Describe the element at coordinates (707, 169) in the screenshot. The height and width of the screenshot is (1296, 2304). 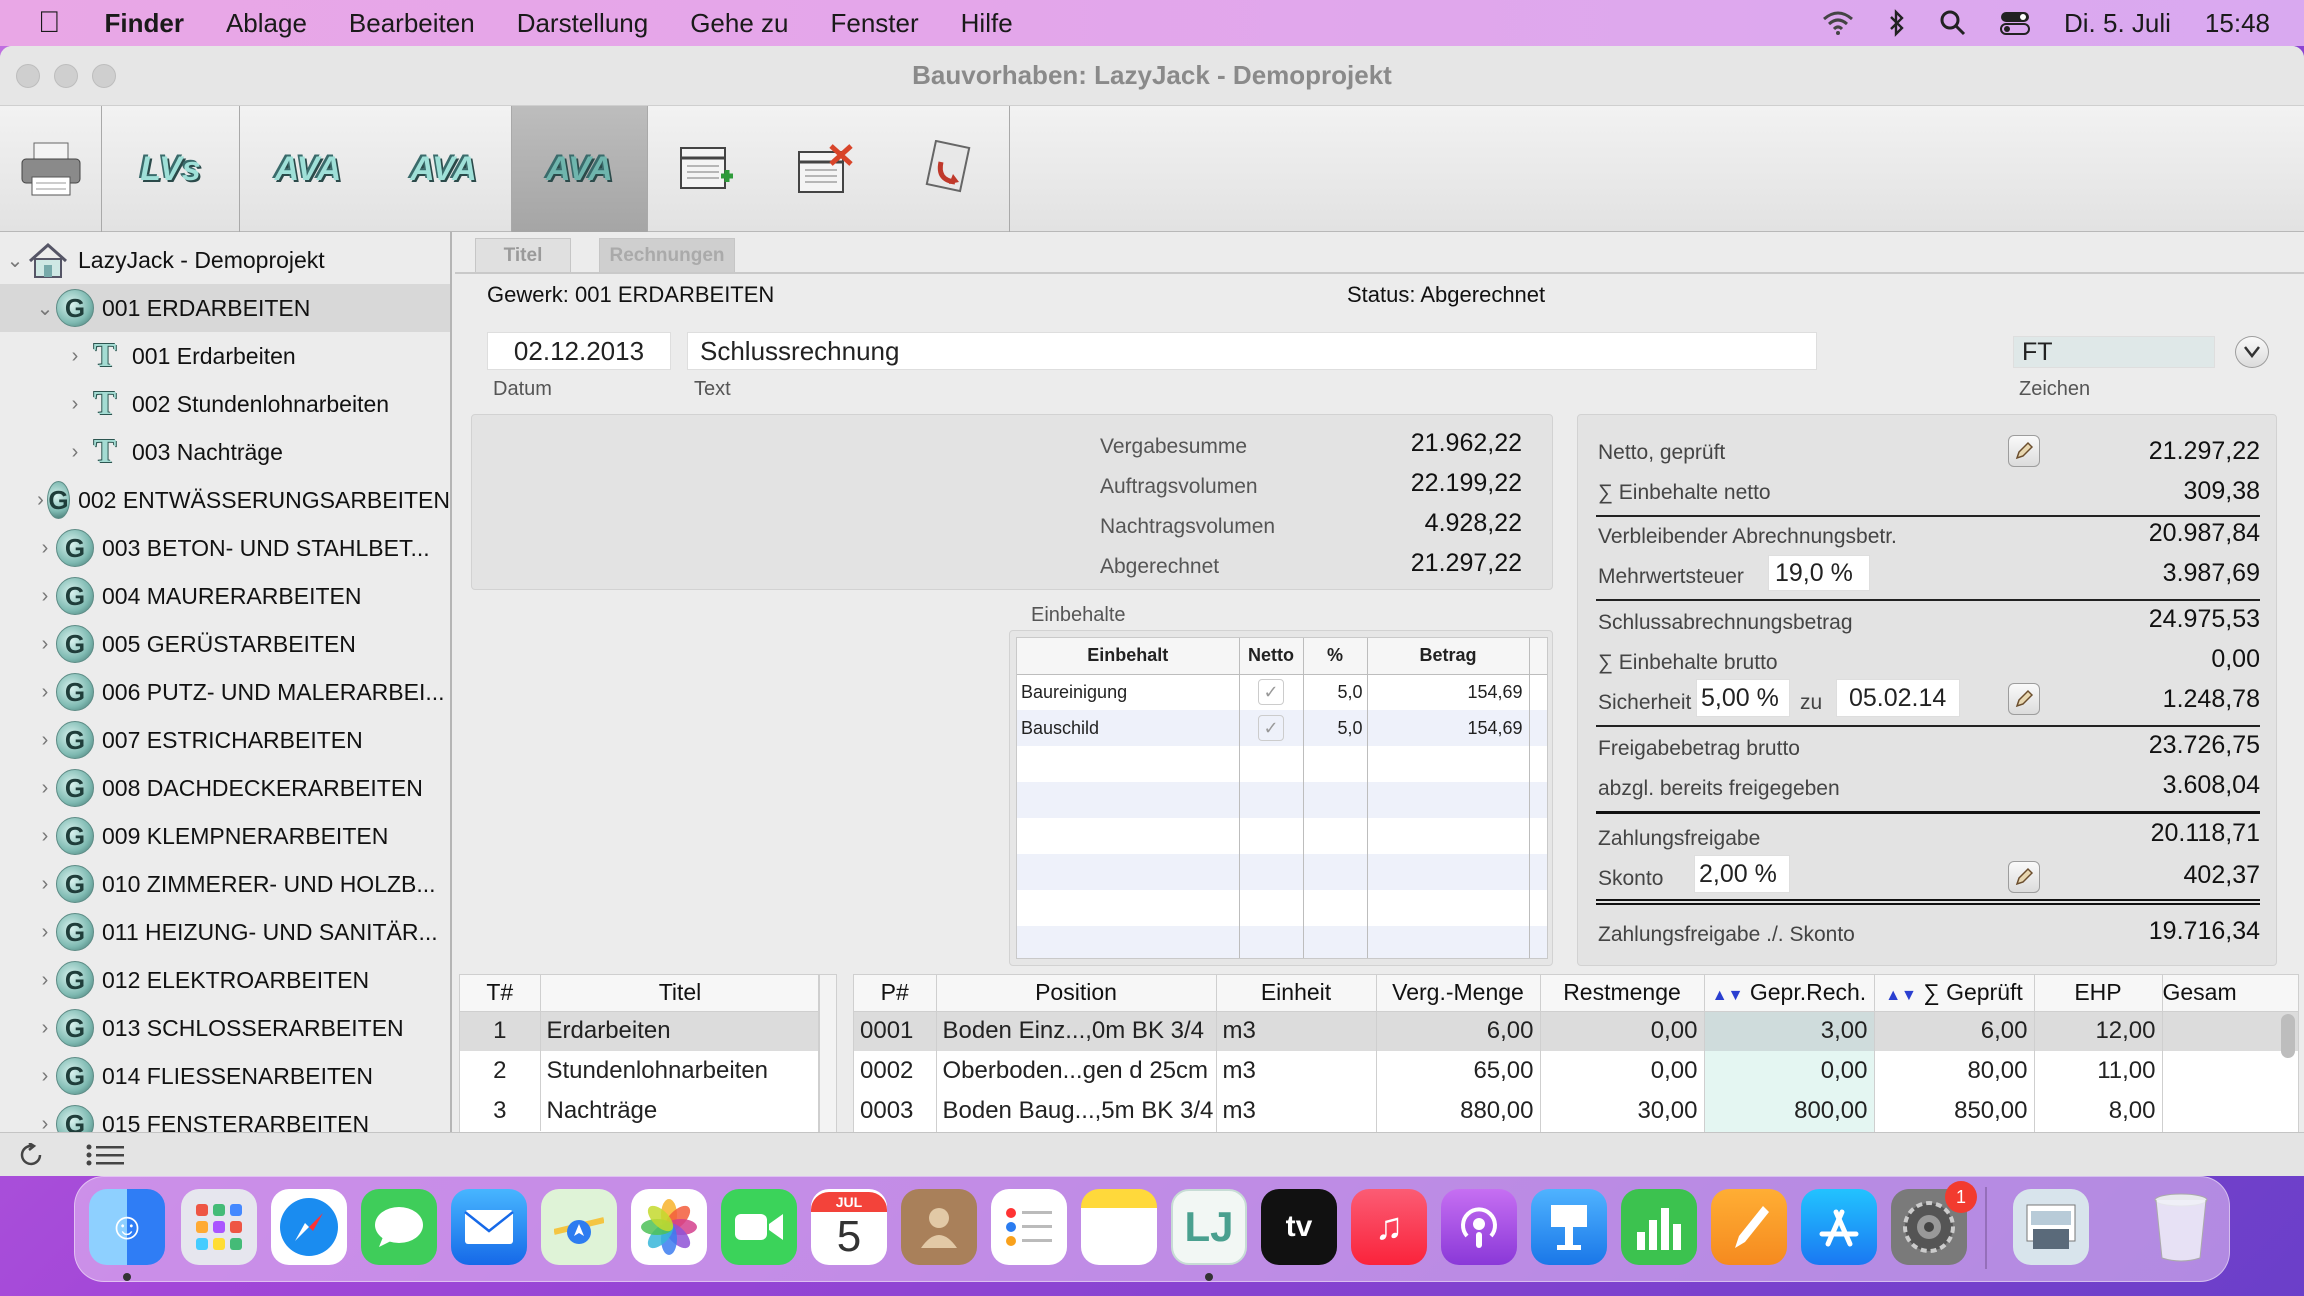
I see `new-invoice-button` at that location.